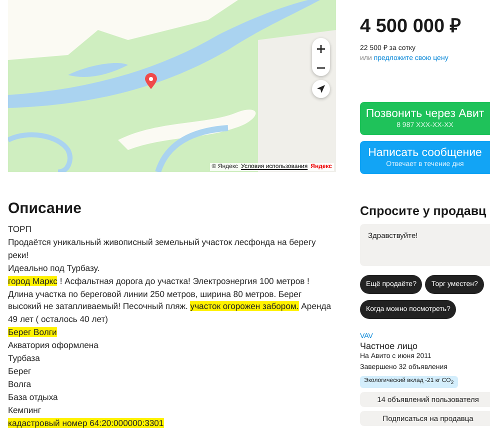 Image resolution: width=490 pixels, height=431 pixels. Describe the element at coordinates (20, 371) in the screenshot. I see `description-text: Берег` at that location.